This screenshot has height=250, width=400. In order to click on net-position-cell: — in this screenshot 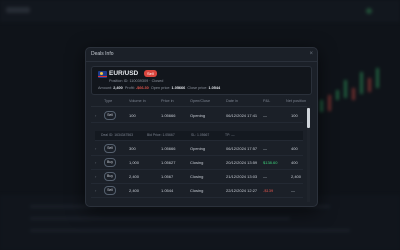, I will do `click(293, 190)`.